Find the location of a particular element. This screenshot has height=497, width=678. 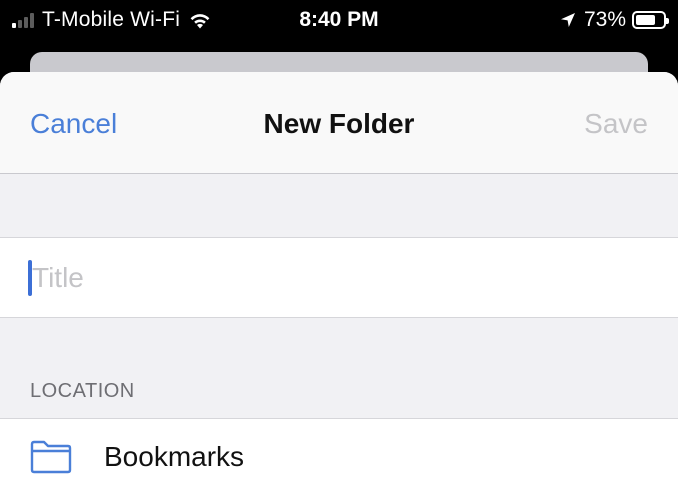

battery-percentage: 73% is located at coordinates (604, 19).